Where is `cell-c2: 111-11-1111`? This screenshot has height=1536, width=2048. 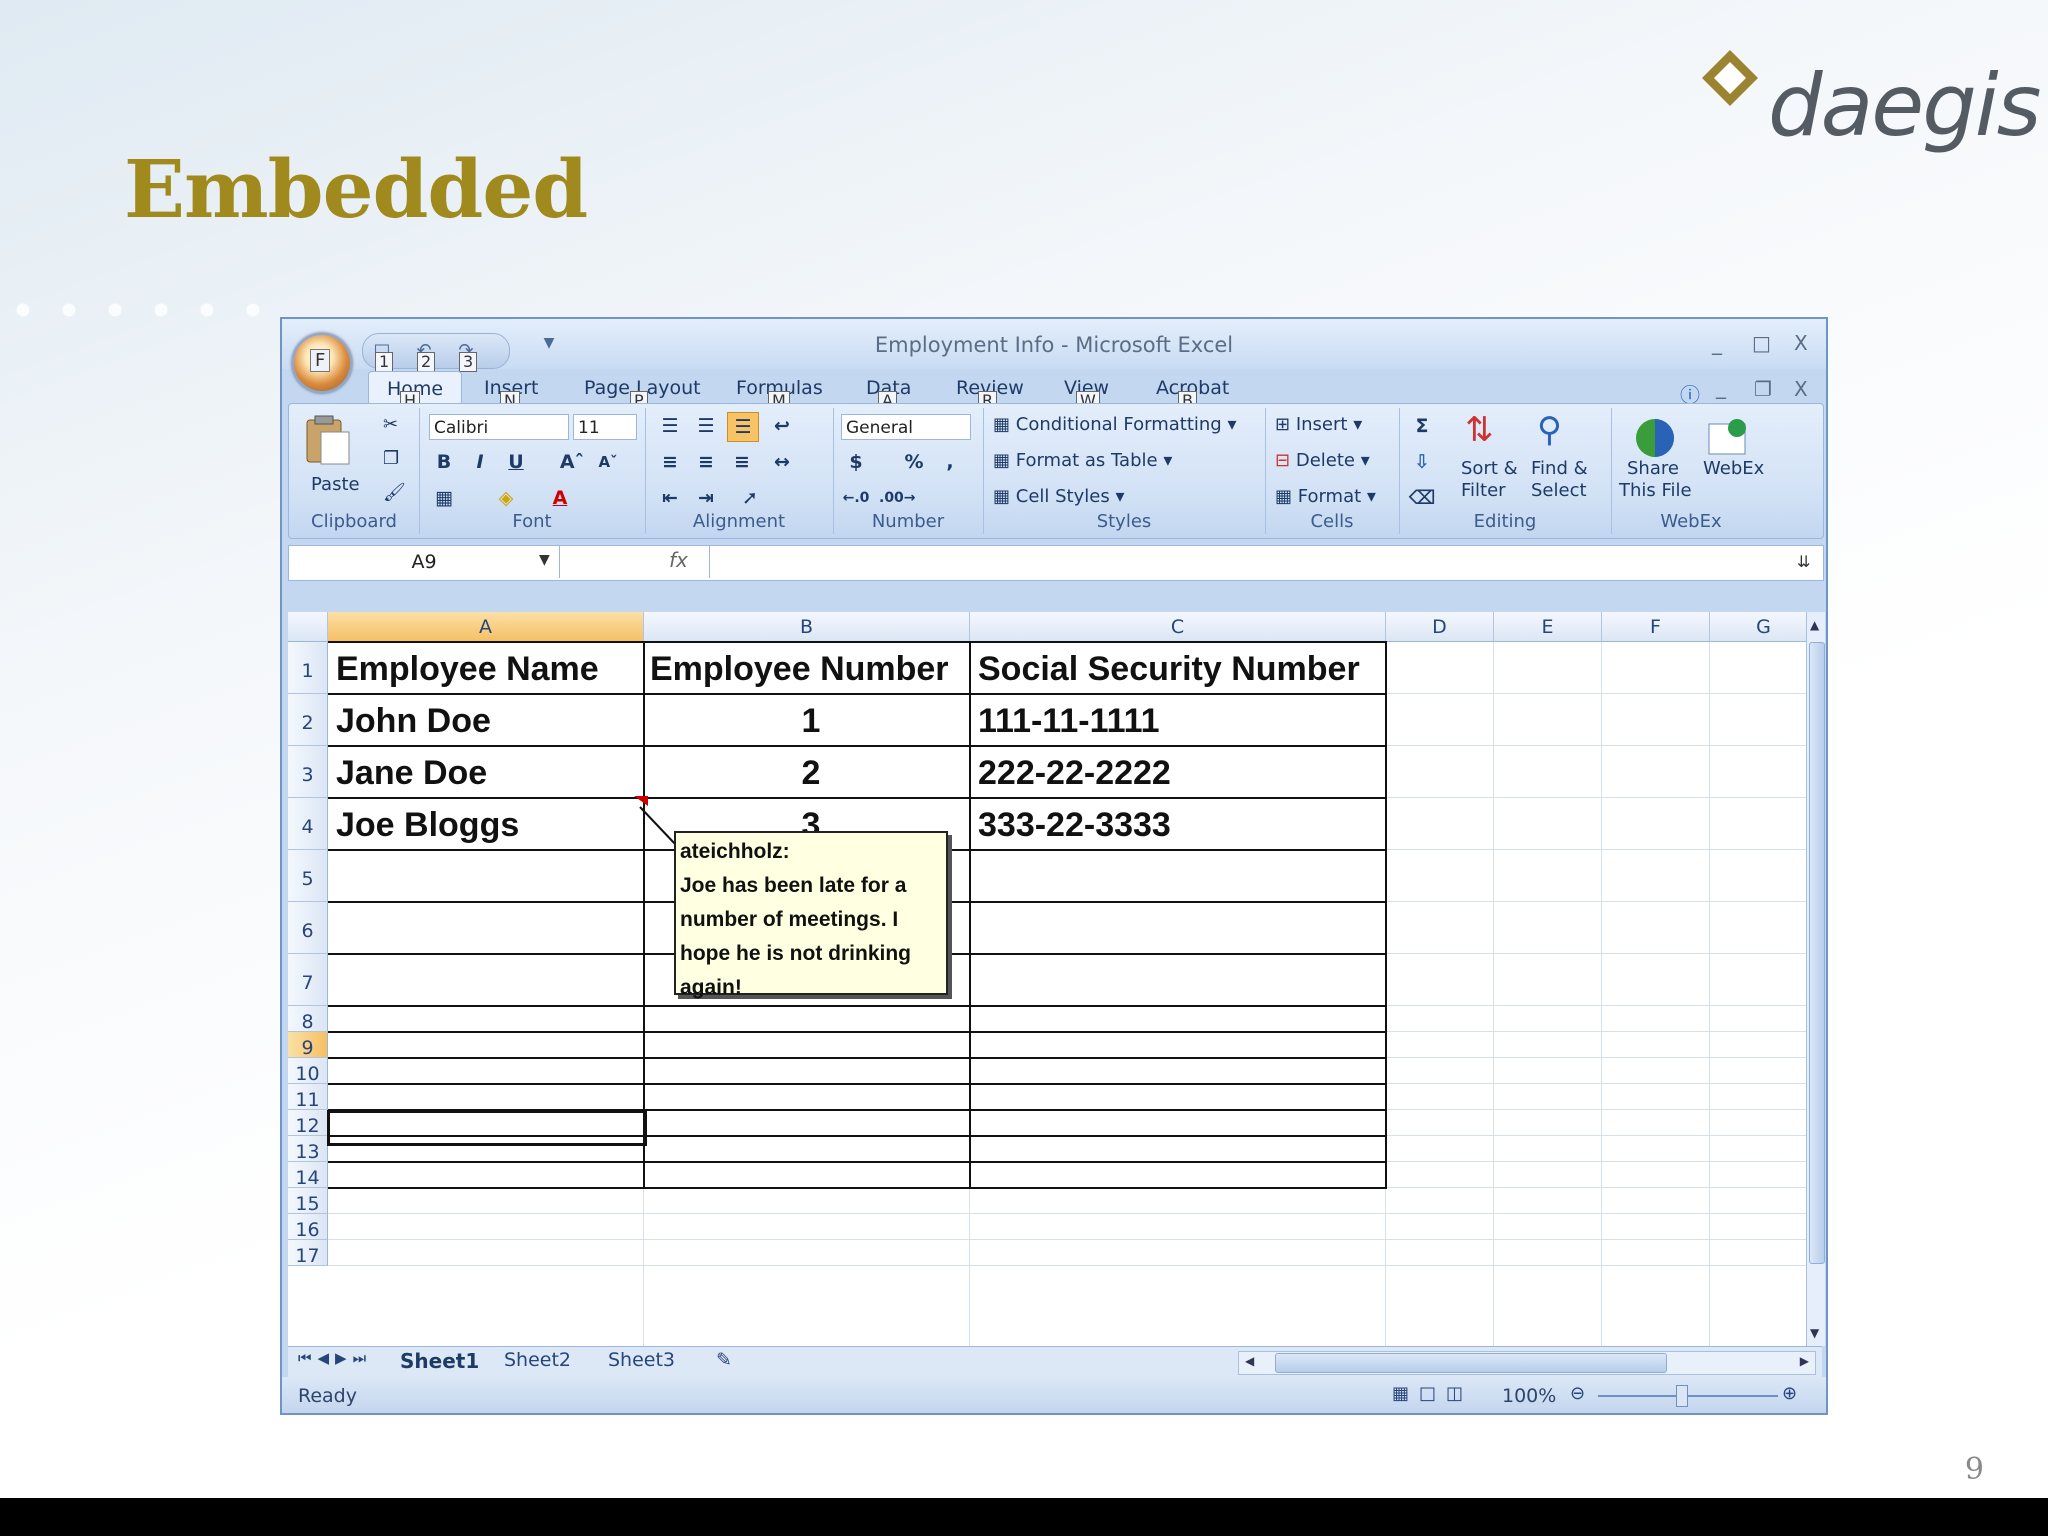
cell-c2: 111-11-1111 is located at coordinates (1179, 721).